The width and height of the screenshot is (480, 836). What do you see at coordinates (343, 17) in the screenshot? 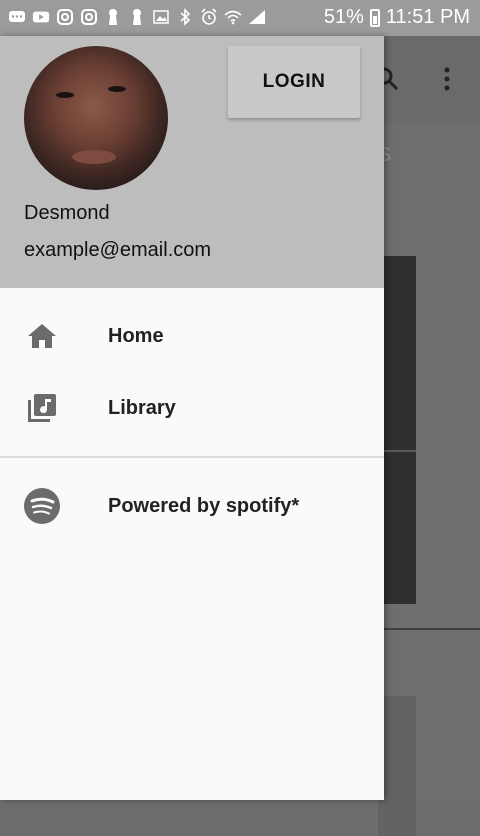
I see `battery-percent: 51%` at bounding box center [343, 17].